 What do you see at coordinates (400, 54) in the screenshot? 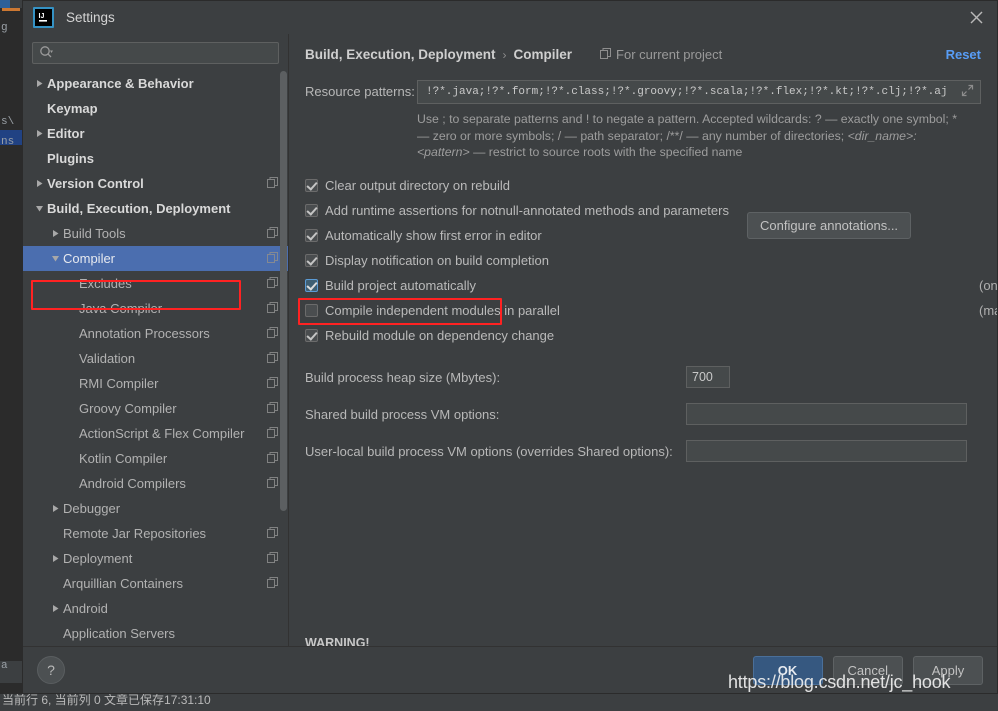
I see `breadcrumb-root: Build, Execution, Deployment` at bounding box center [400, 54].